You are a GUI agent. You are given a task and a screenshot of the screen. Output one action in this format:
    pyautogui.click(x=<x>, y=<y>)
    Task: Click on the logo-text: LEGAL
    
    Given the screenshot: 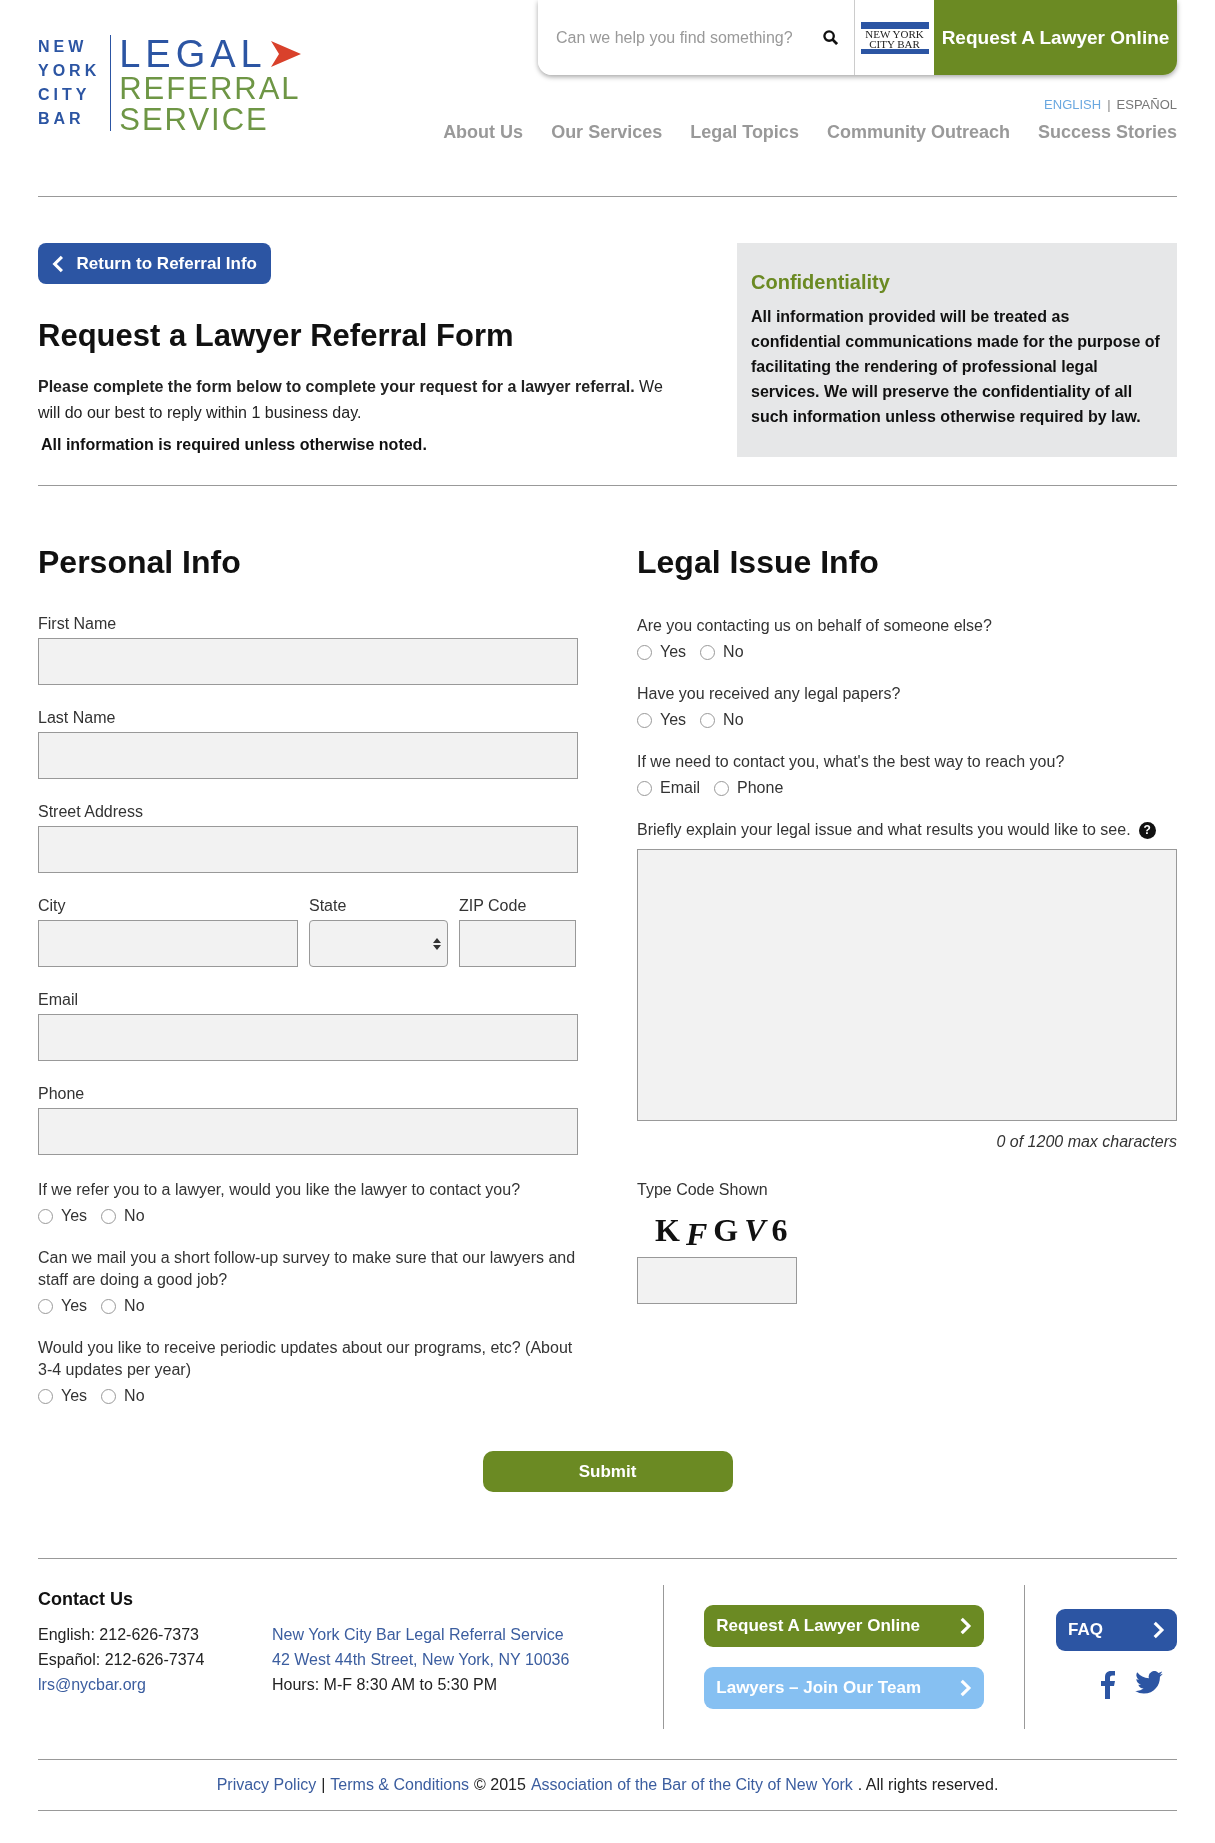 What is the action you would take?
    pyautogui.click(x=210, y=54)
    